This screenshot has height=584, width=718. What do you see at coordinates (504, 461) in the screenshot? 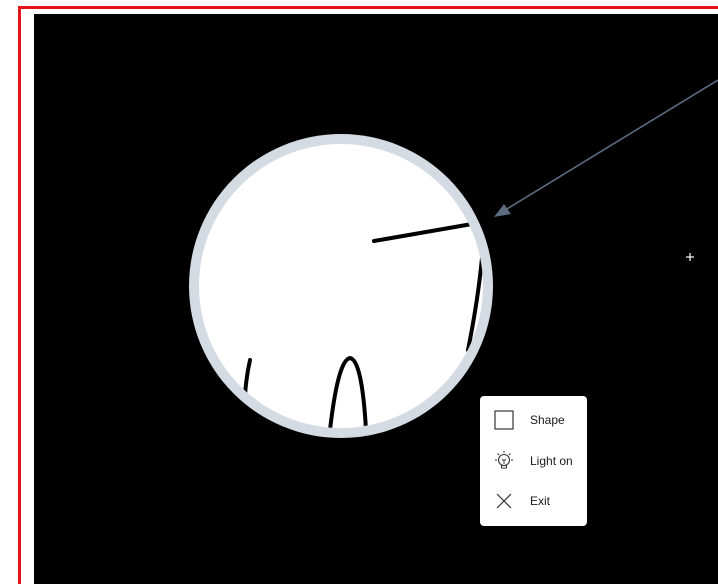
I see `lightbulb-icon` at bounding box center [504, 461].